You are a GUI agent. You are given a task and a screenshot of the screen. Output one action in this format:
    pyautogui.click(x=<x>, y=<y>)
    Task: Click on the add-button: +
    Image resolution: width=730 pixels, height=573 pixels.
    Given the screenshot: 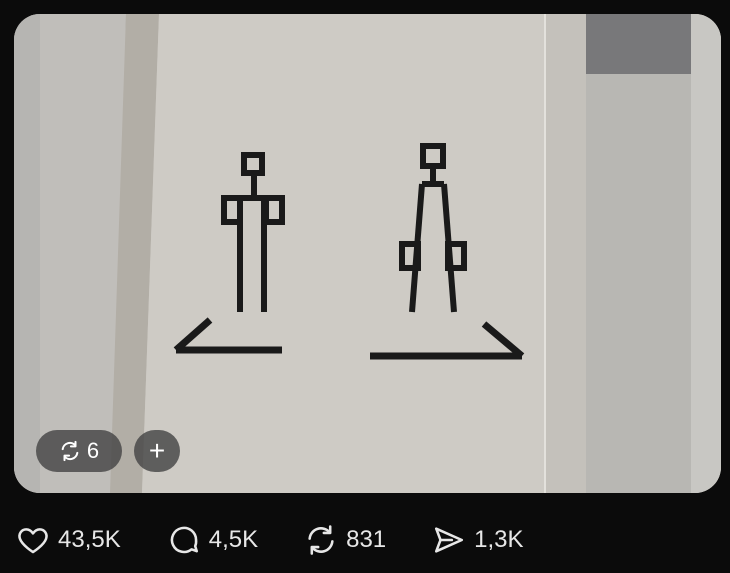 What is the action you would take?
    pyautogui.click(x=157, y=451)
    